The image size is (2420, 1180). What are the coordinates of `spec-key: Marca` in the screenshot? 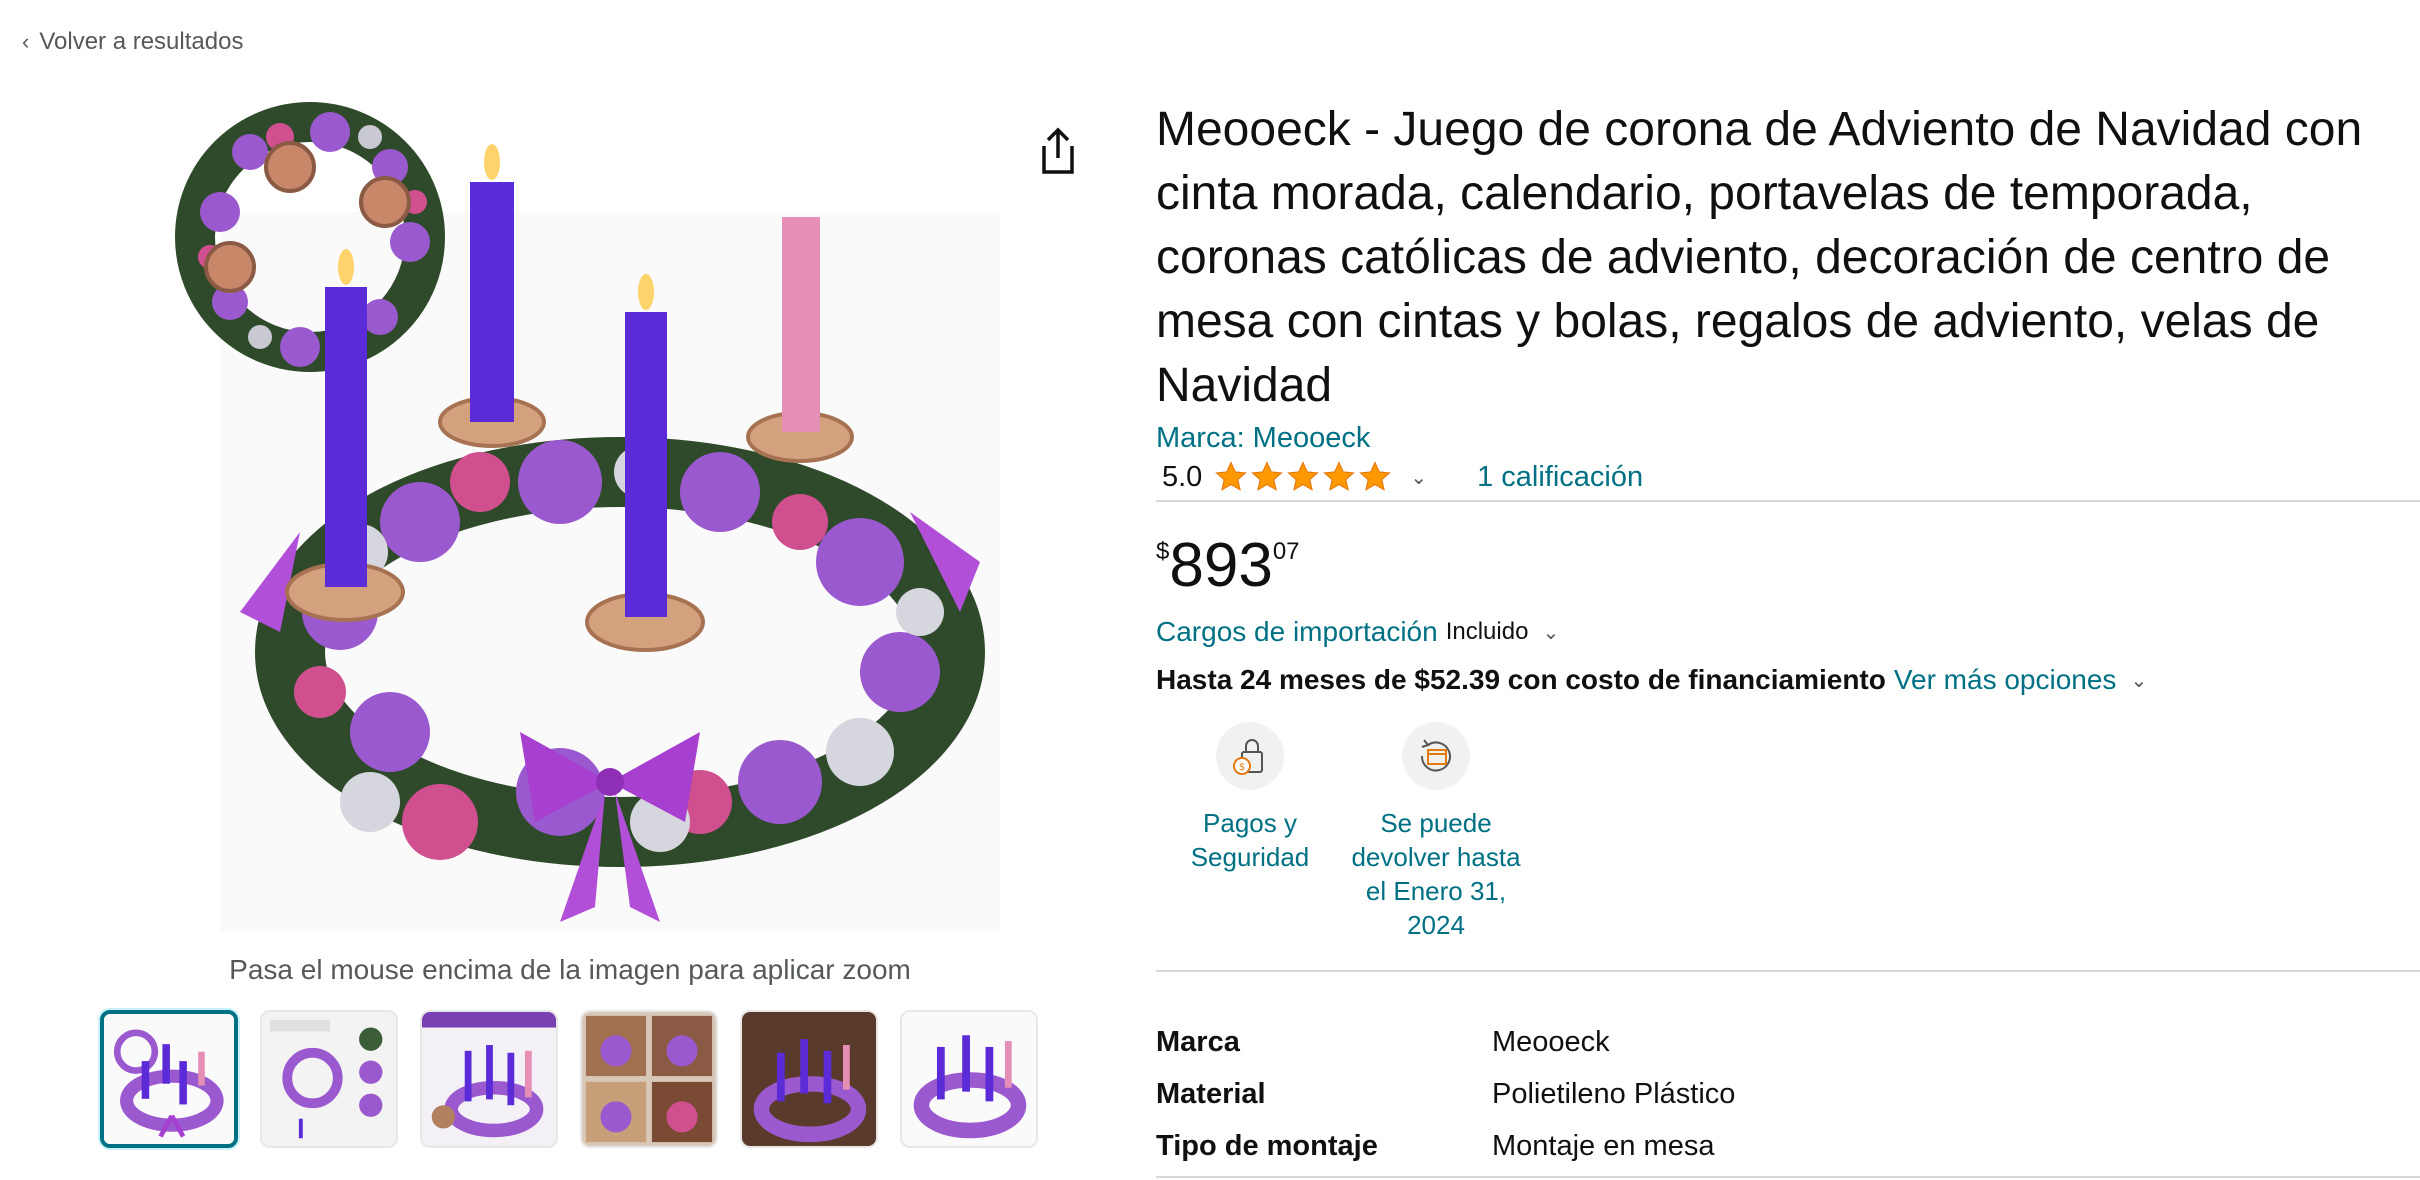 It's located at (1198, 1041).